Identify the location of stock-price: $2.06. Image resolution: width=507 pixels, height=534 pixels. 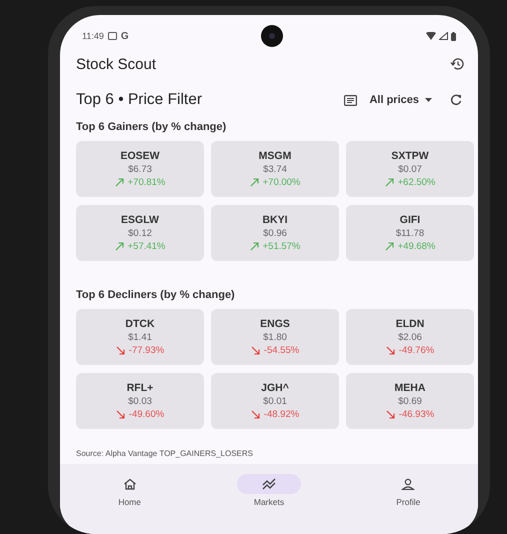
(410, 337).